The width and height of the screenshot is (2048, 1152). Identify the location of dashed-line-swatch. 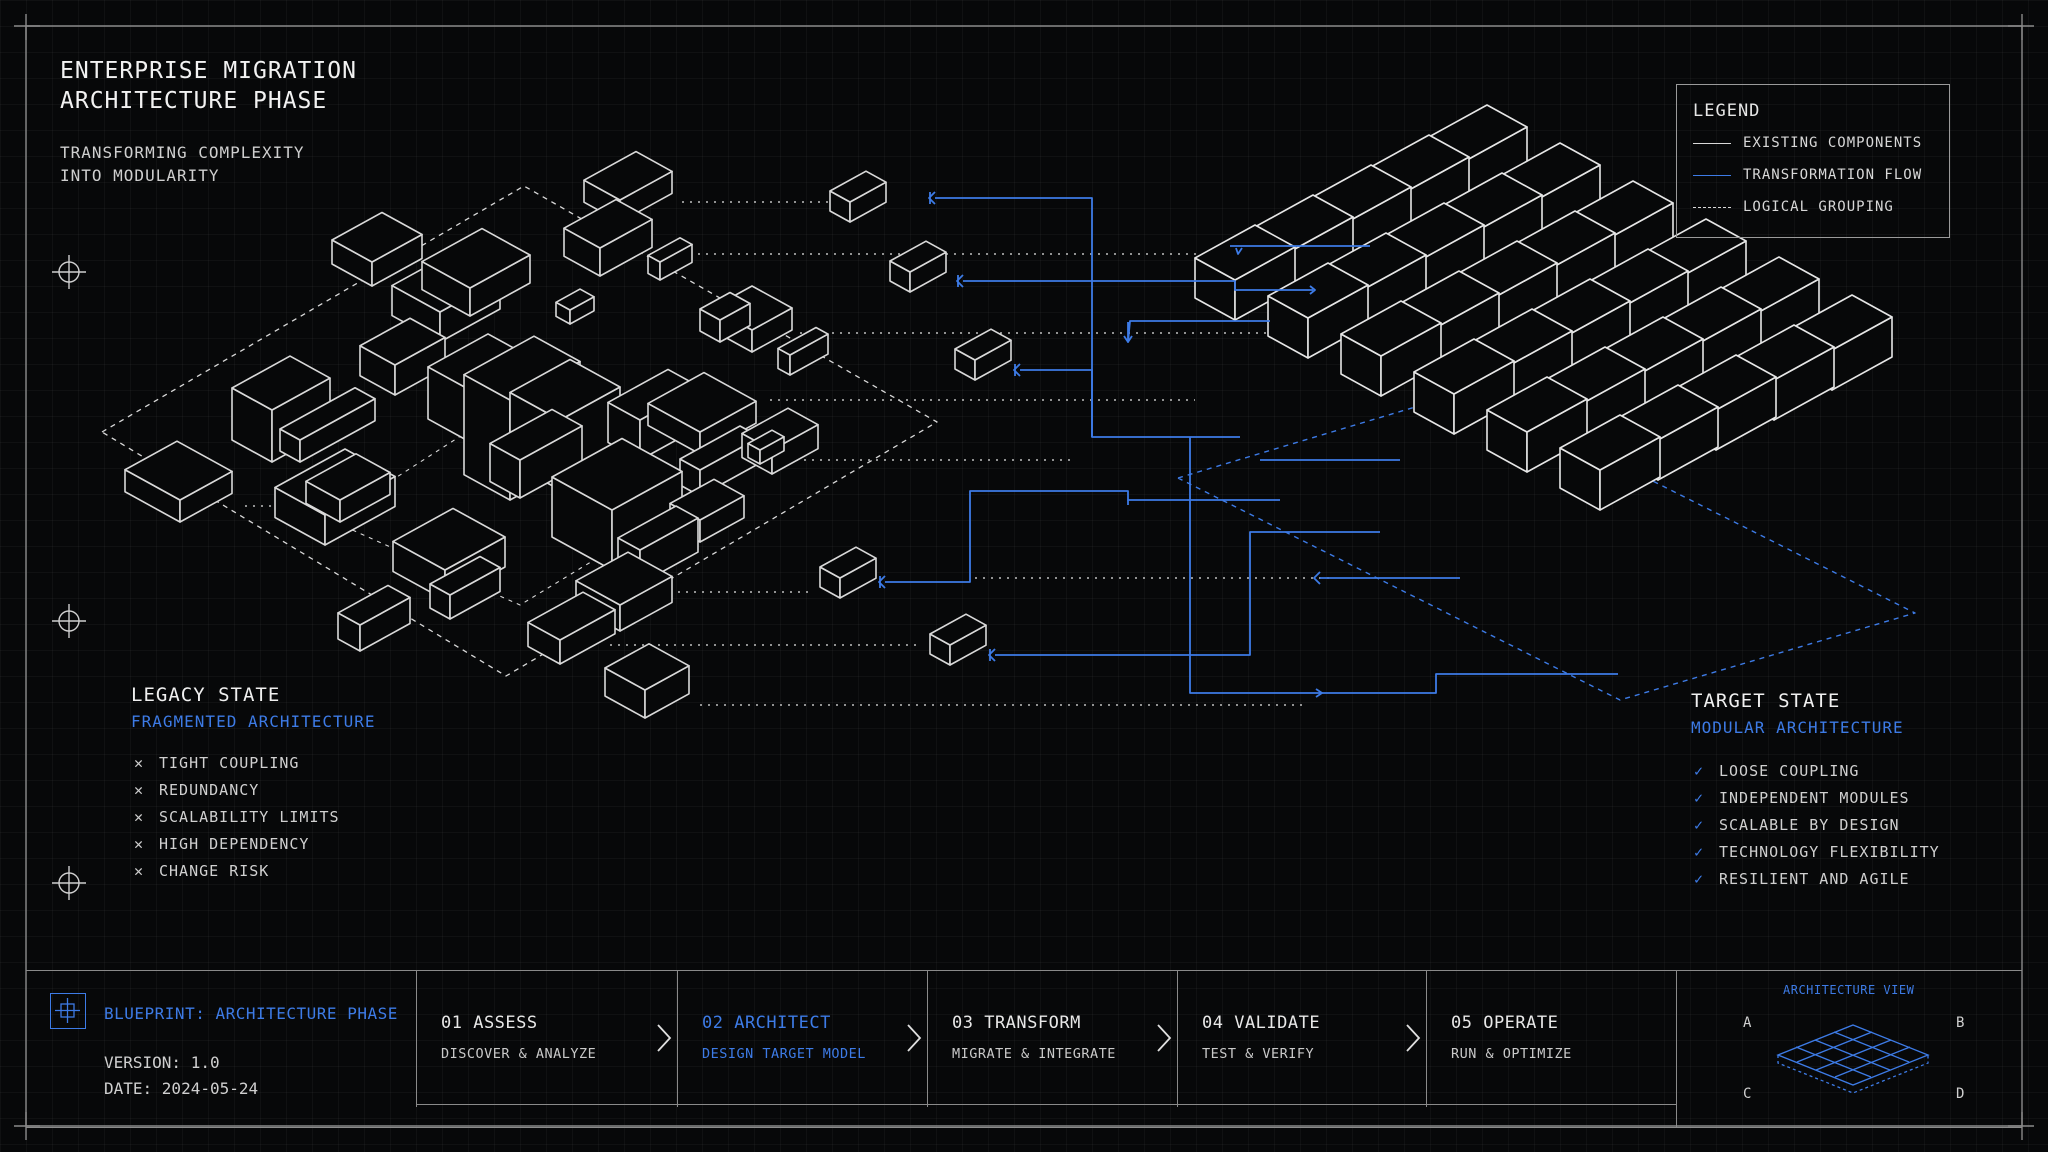
(1712, 207).